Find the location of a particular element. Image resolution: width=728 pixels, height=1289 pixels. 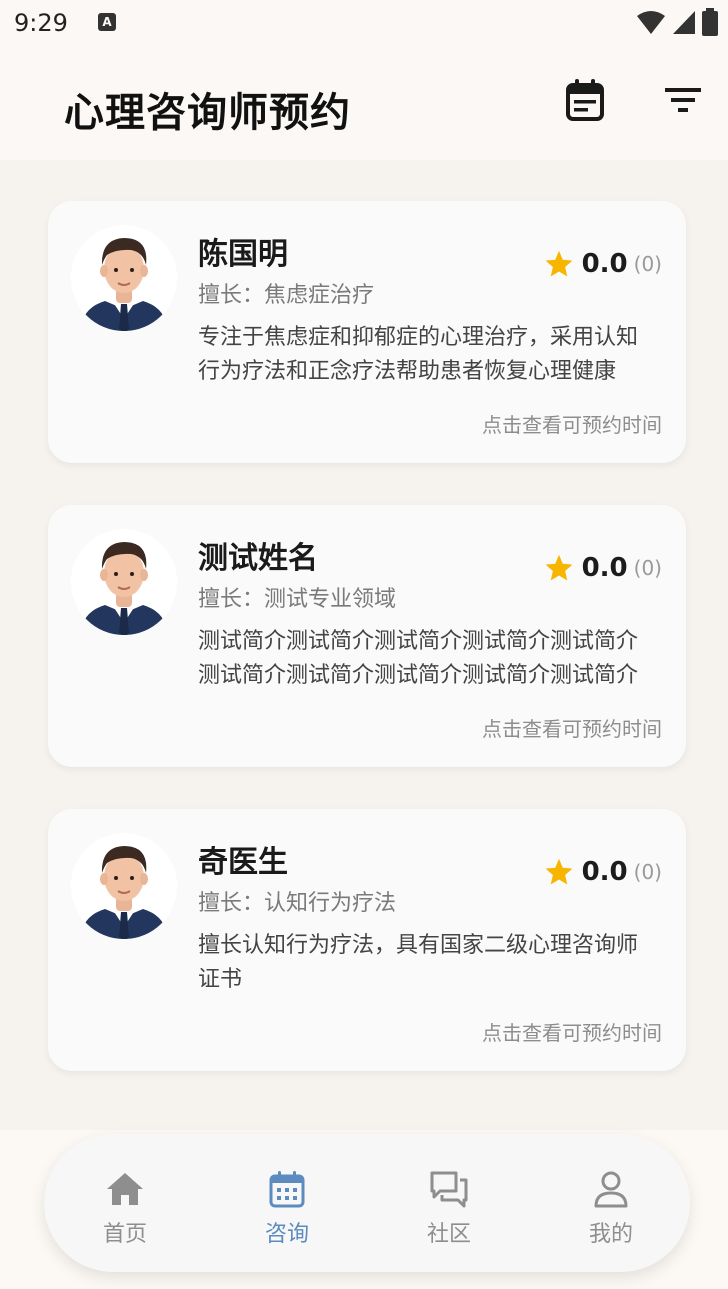

chat-icon is located at coordinates (449, 1189).